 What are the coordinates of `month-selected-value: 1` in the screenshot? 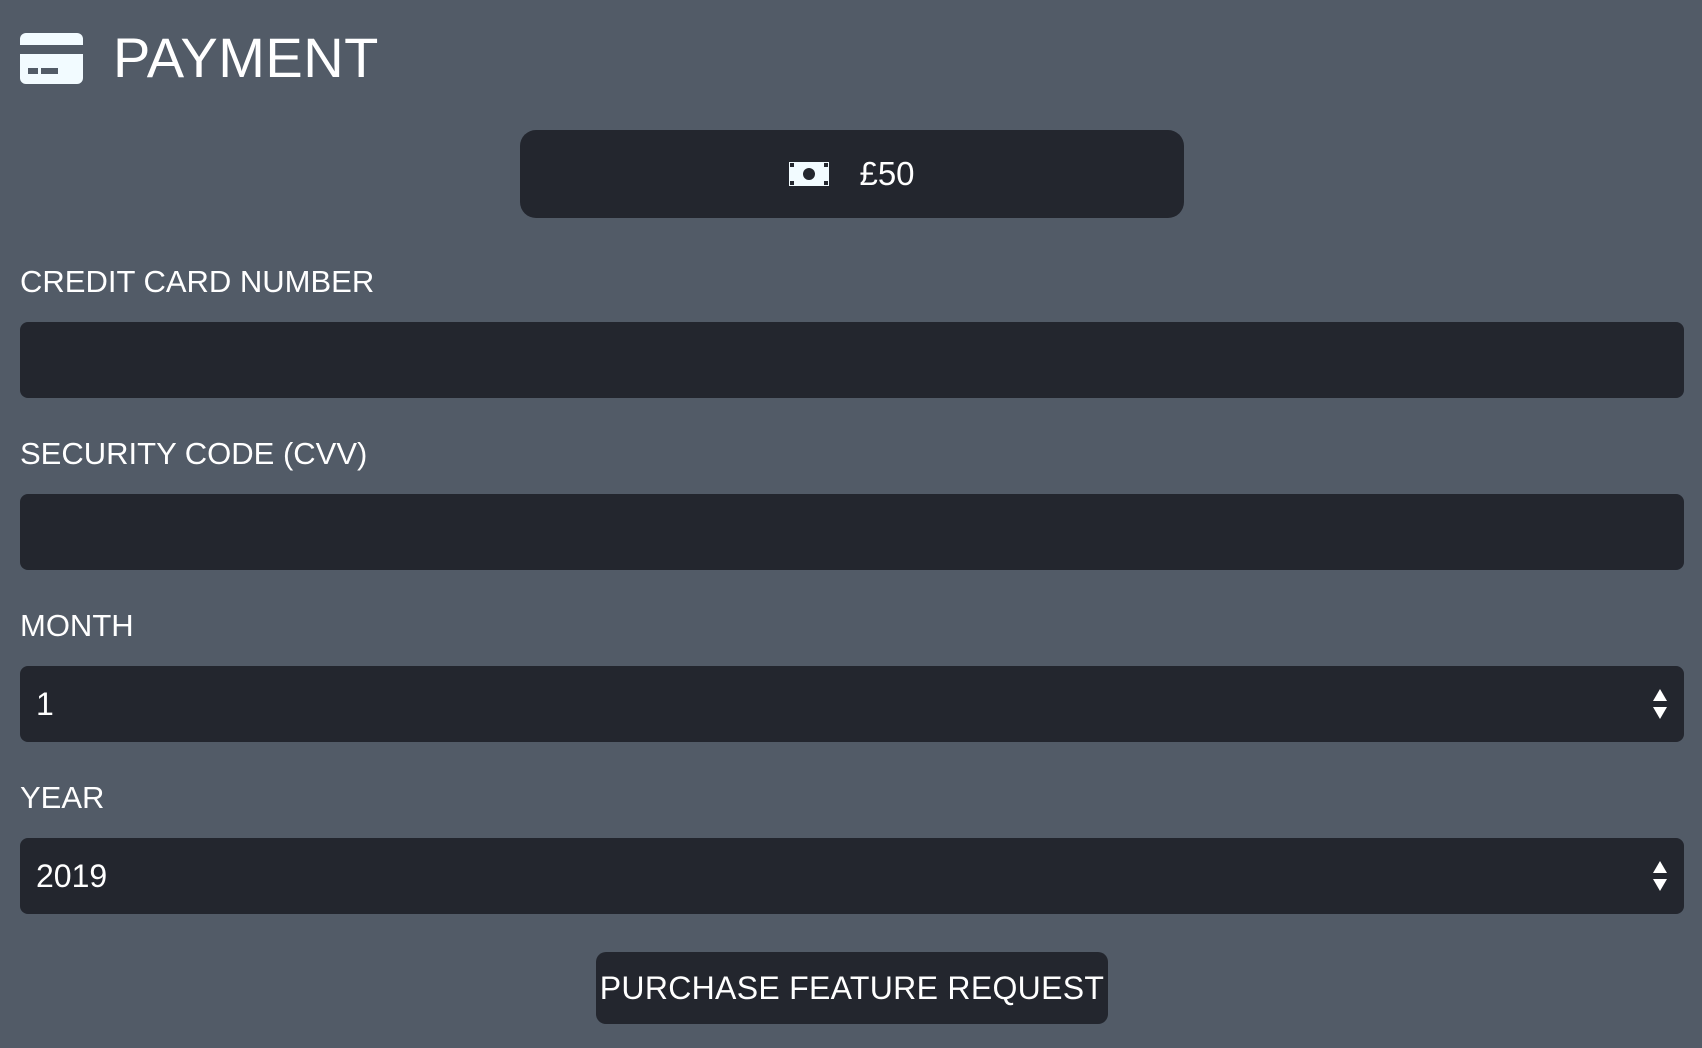 It's located at (45, 703).